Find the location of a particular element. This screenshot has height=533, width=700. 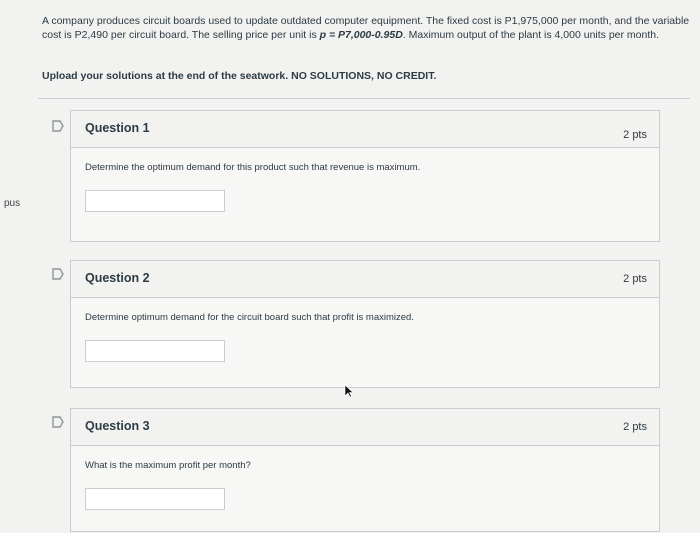

question-3-text: What is the maximum profit per month? is located at coordinates (168, 465).